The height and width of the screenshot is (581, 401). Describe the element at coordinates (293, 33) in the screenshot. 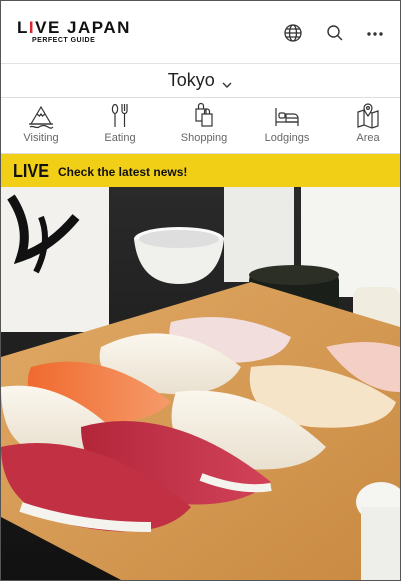

I see `globe-icon` at that location.